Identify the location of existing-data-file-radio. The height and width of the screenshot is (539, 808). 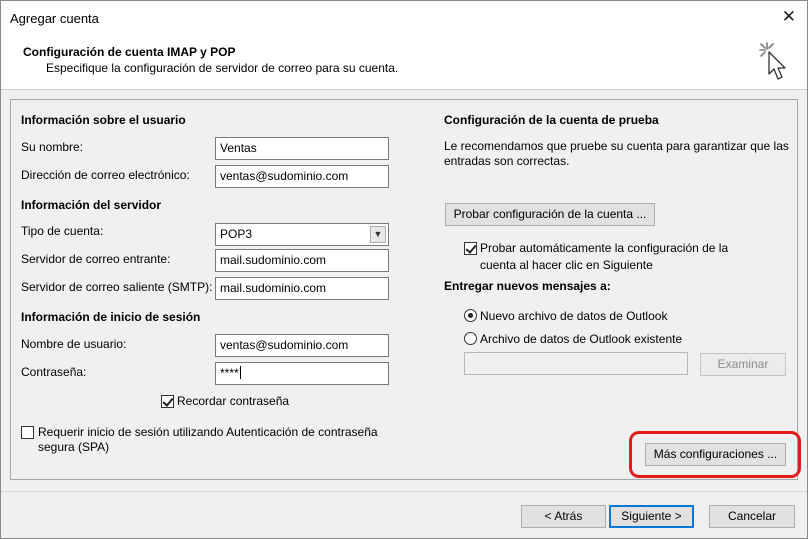
(470, 338).